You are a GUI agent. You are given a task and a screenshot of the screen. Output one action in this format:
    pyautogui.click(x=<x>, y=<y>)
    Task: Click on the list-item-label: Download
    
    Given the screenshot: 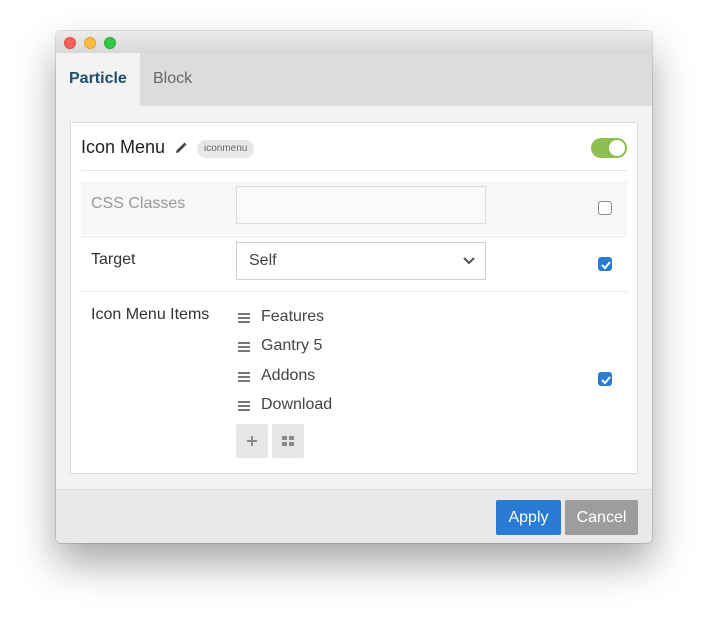 What is the action you would take?
    pyautogui.click(x=297, y=404)
    